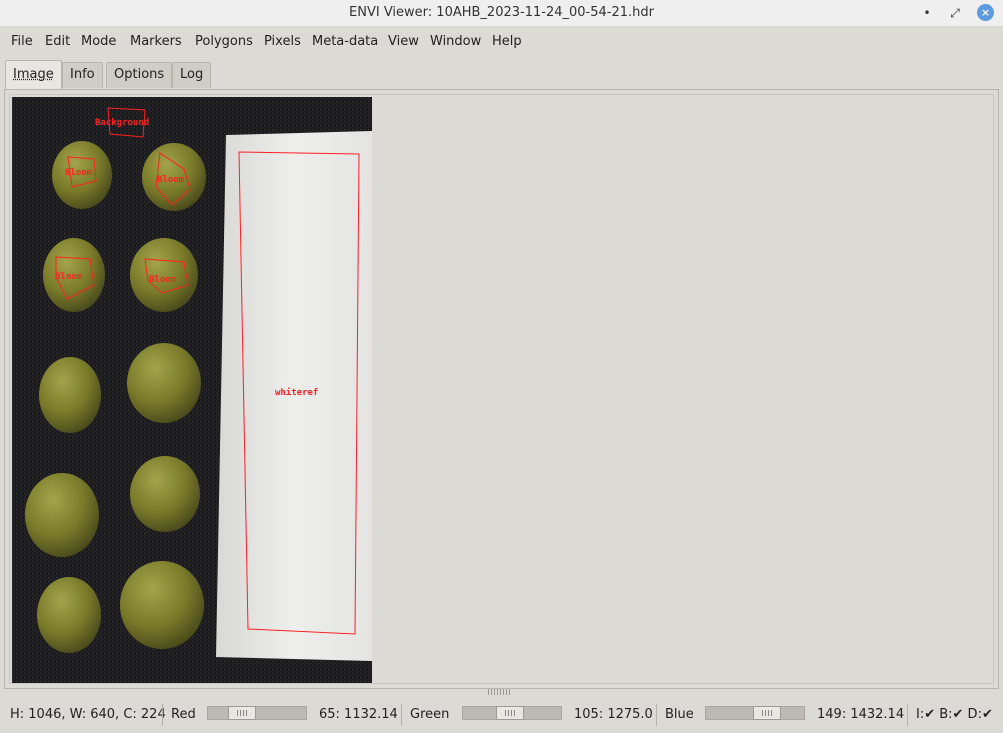 This screenshot has width=1003, height=733. I want to click on menu-mode: Mode, so click(98, 41).